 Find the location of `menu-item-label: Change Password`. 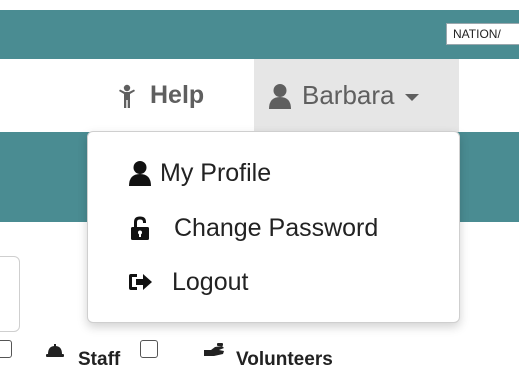

menu-item-label: Change Password is located at coordinates (276, 227).